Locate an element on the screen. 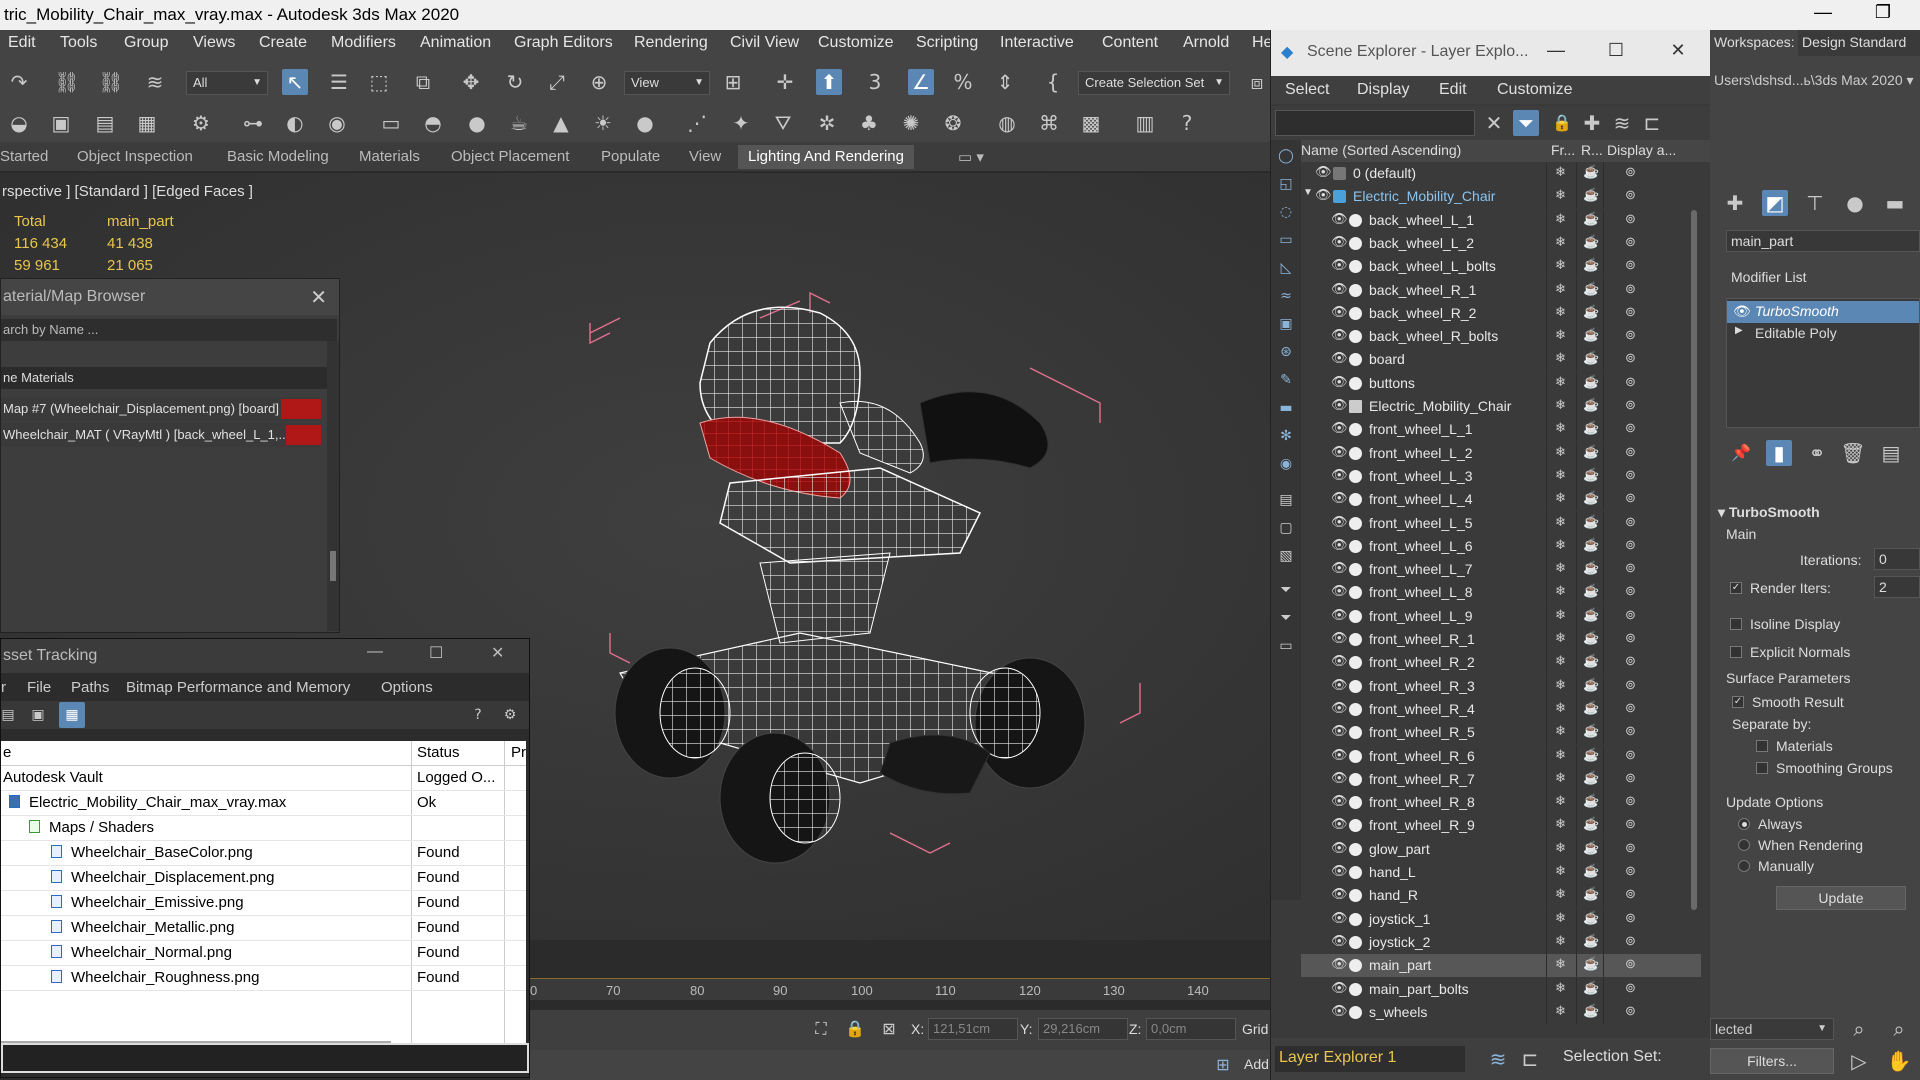 The height and width of the screenshot is (1080, 1920). restore-button: ❐ is located at coordinates (1883, 12).